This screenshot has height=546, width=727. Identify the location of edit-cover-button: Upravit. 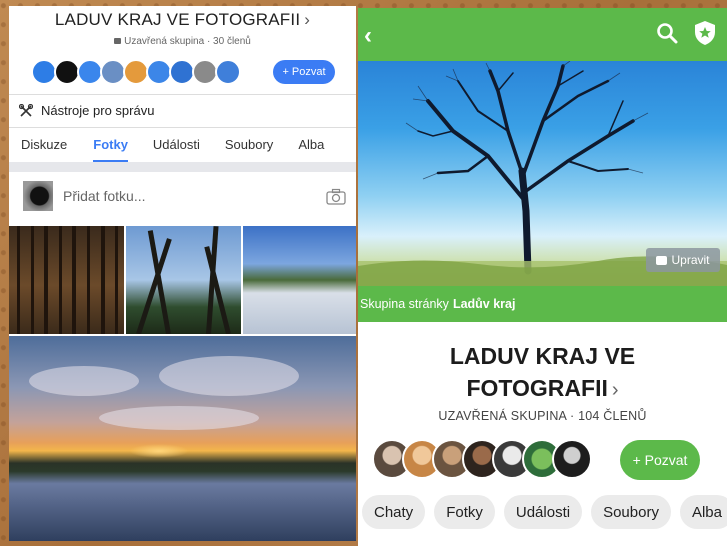
(683, 260).